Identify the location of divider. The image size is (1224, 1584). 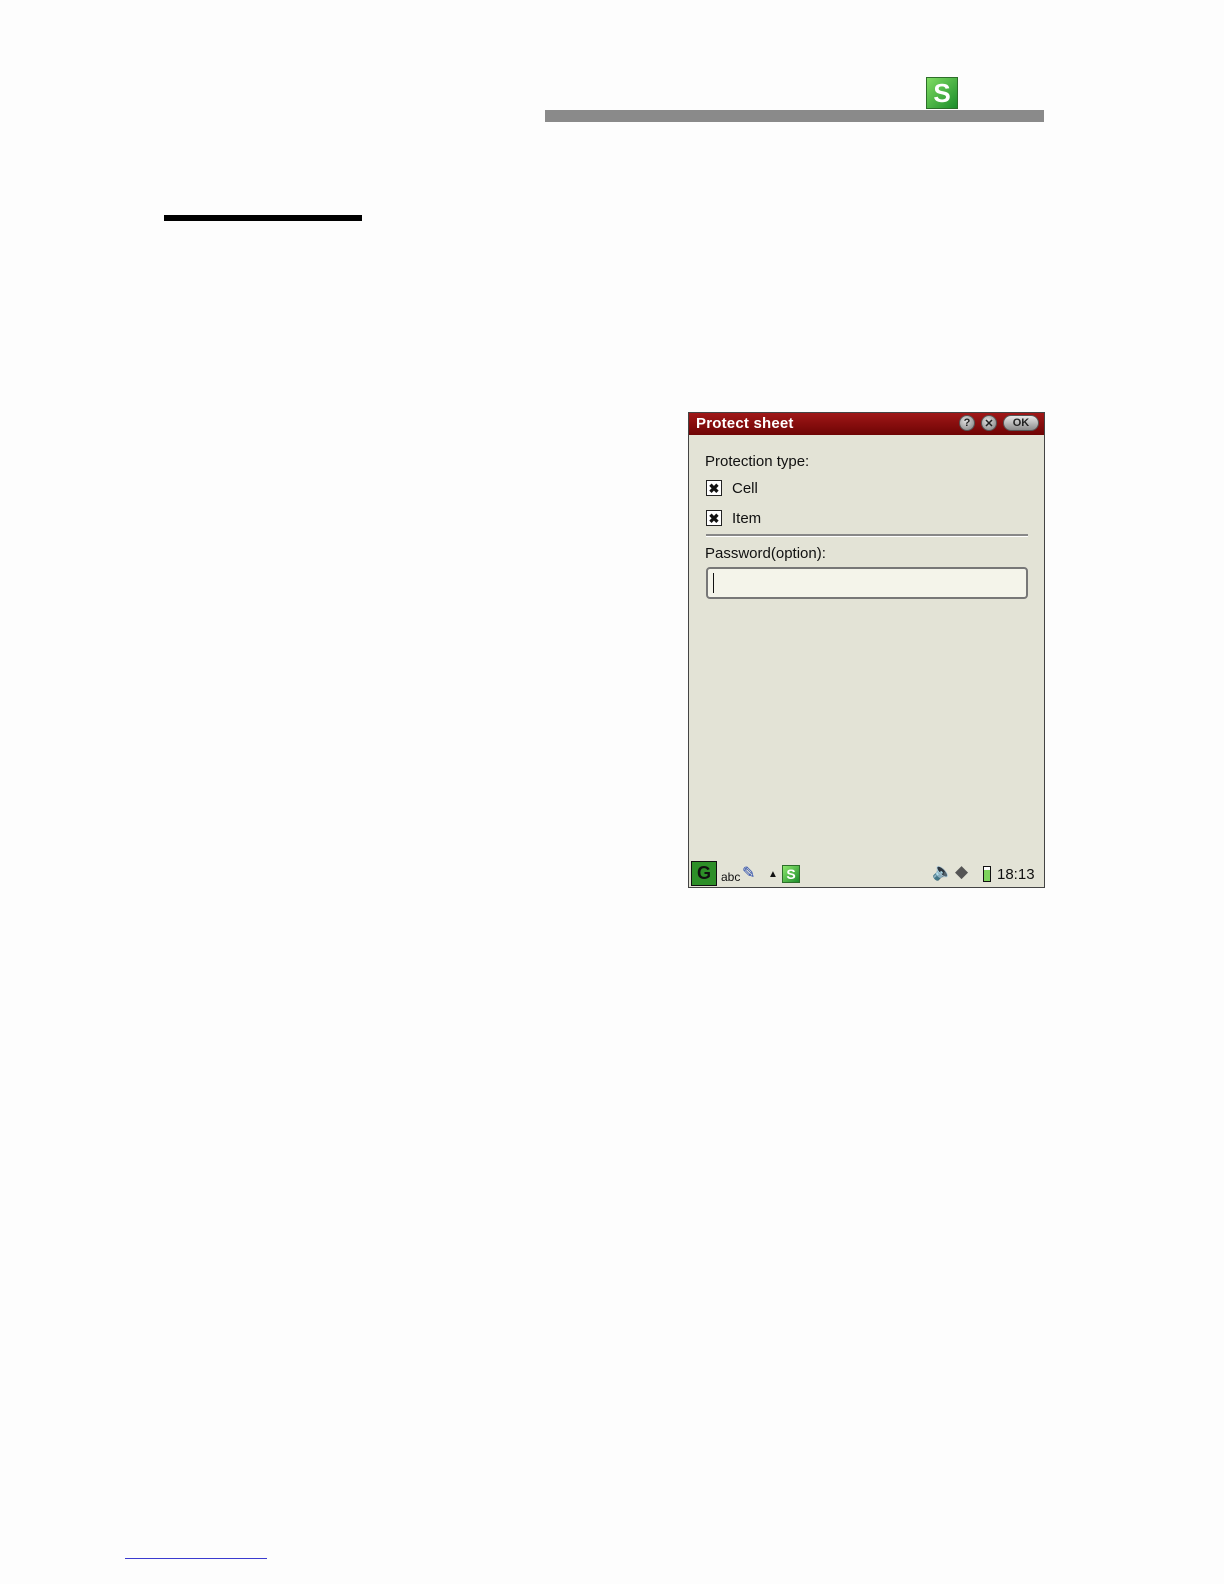
(867, 535).